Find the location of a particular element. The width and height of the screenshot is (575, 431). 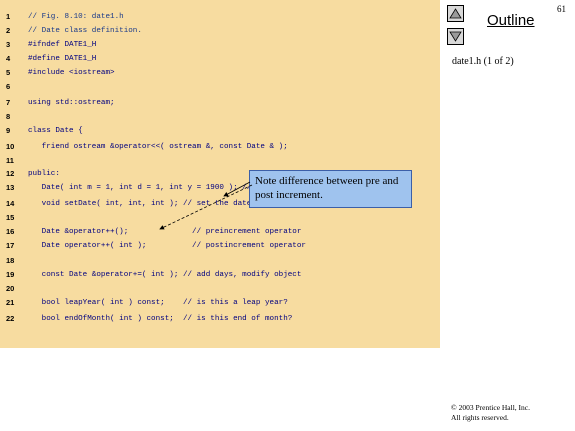

line-number: 5 is located at coordinates (8, 72).